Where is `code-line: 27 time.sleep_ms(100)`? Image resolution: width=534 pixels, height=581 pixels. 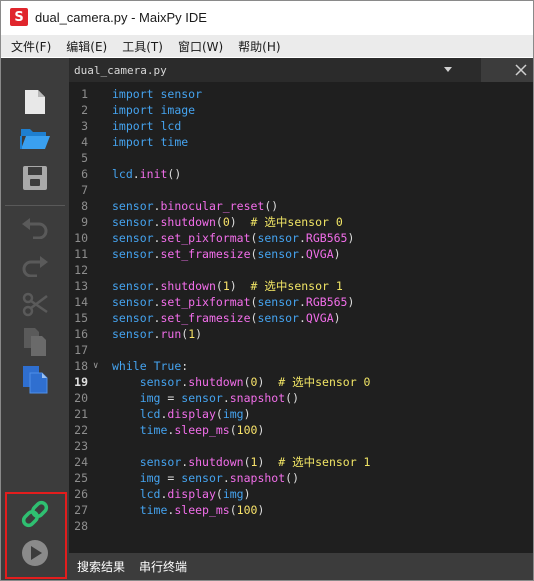 code-line: 27 time.sleep_ms(100) is located at coordinates (301, 510).